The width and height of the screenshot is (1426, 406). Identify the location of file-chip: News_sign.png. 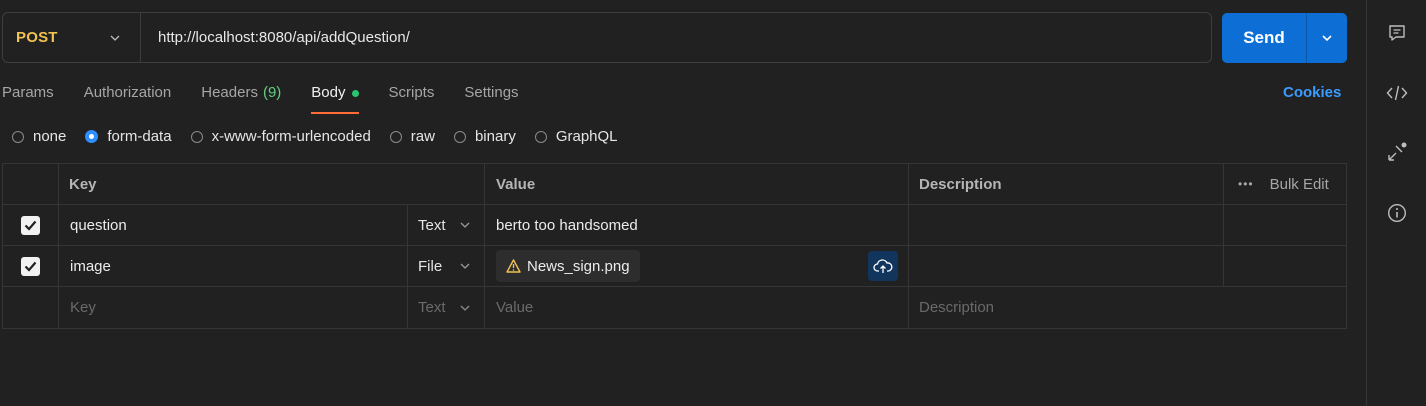
(568, 266).